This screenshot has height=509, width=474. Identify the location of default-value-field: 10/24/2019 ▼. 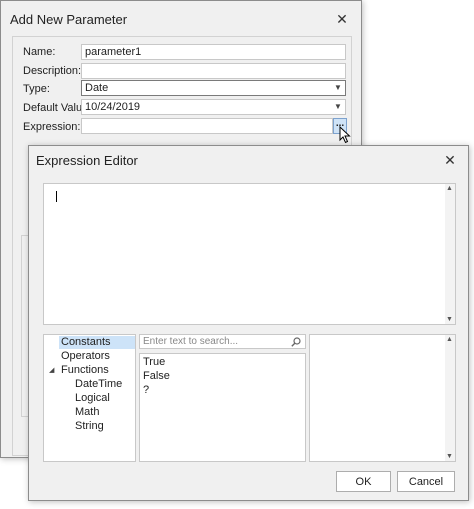
(213, 107).